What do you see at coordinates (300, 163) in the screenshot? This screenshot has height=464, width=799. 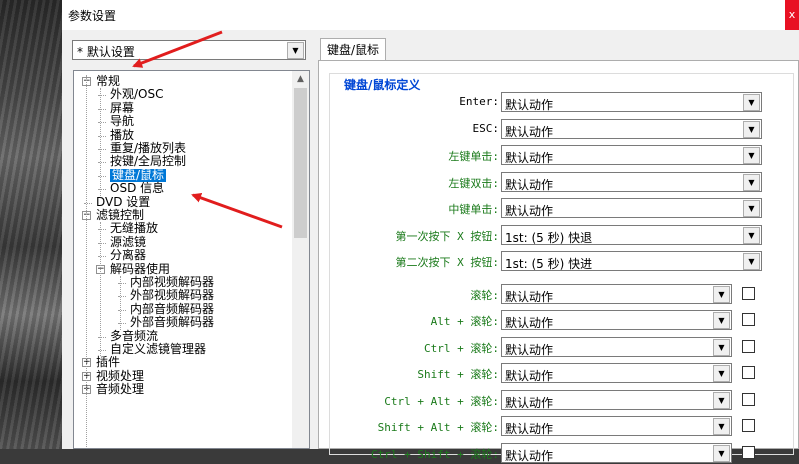 I see `scroll-thumb` at bounding box center [300, 163].